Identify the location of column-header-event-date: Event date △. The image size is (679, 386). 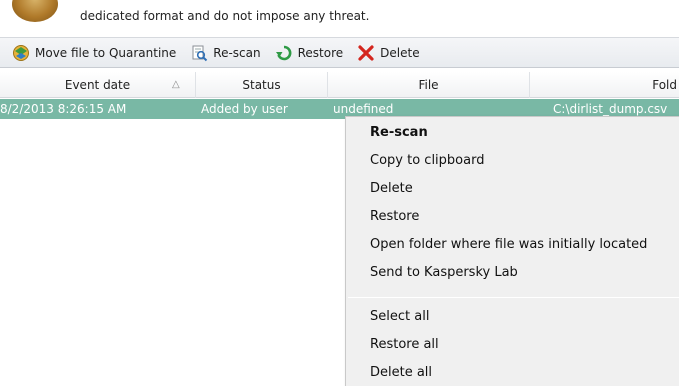
(98, 85).